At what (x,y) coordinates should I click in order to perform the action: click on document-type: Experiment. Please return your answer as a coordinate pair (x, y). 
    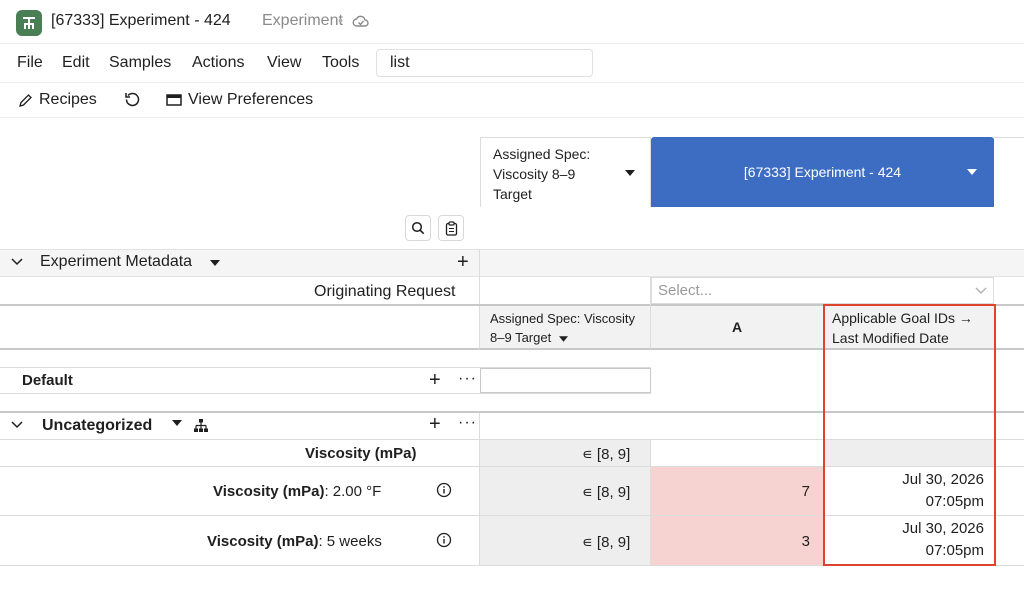
    Looking at the image, I should click on (302, 20).